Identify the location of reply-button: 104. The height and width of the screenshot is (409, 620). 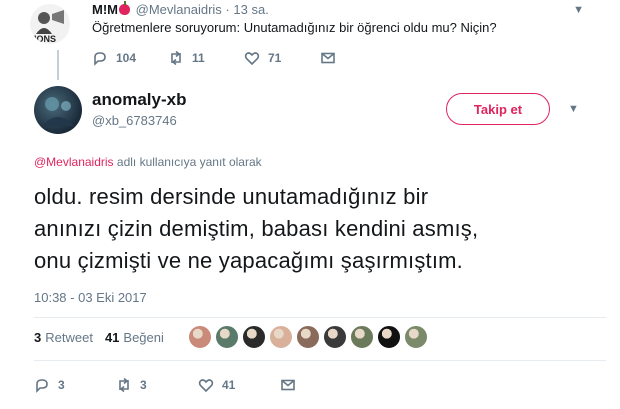
(130, 58).